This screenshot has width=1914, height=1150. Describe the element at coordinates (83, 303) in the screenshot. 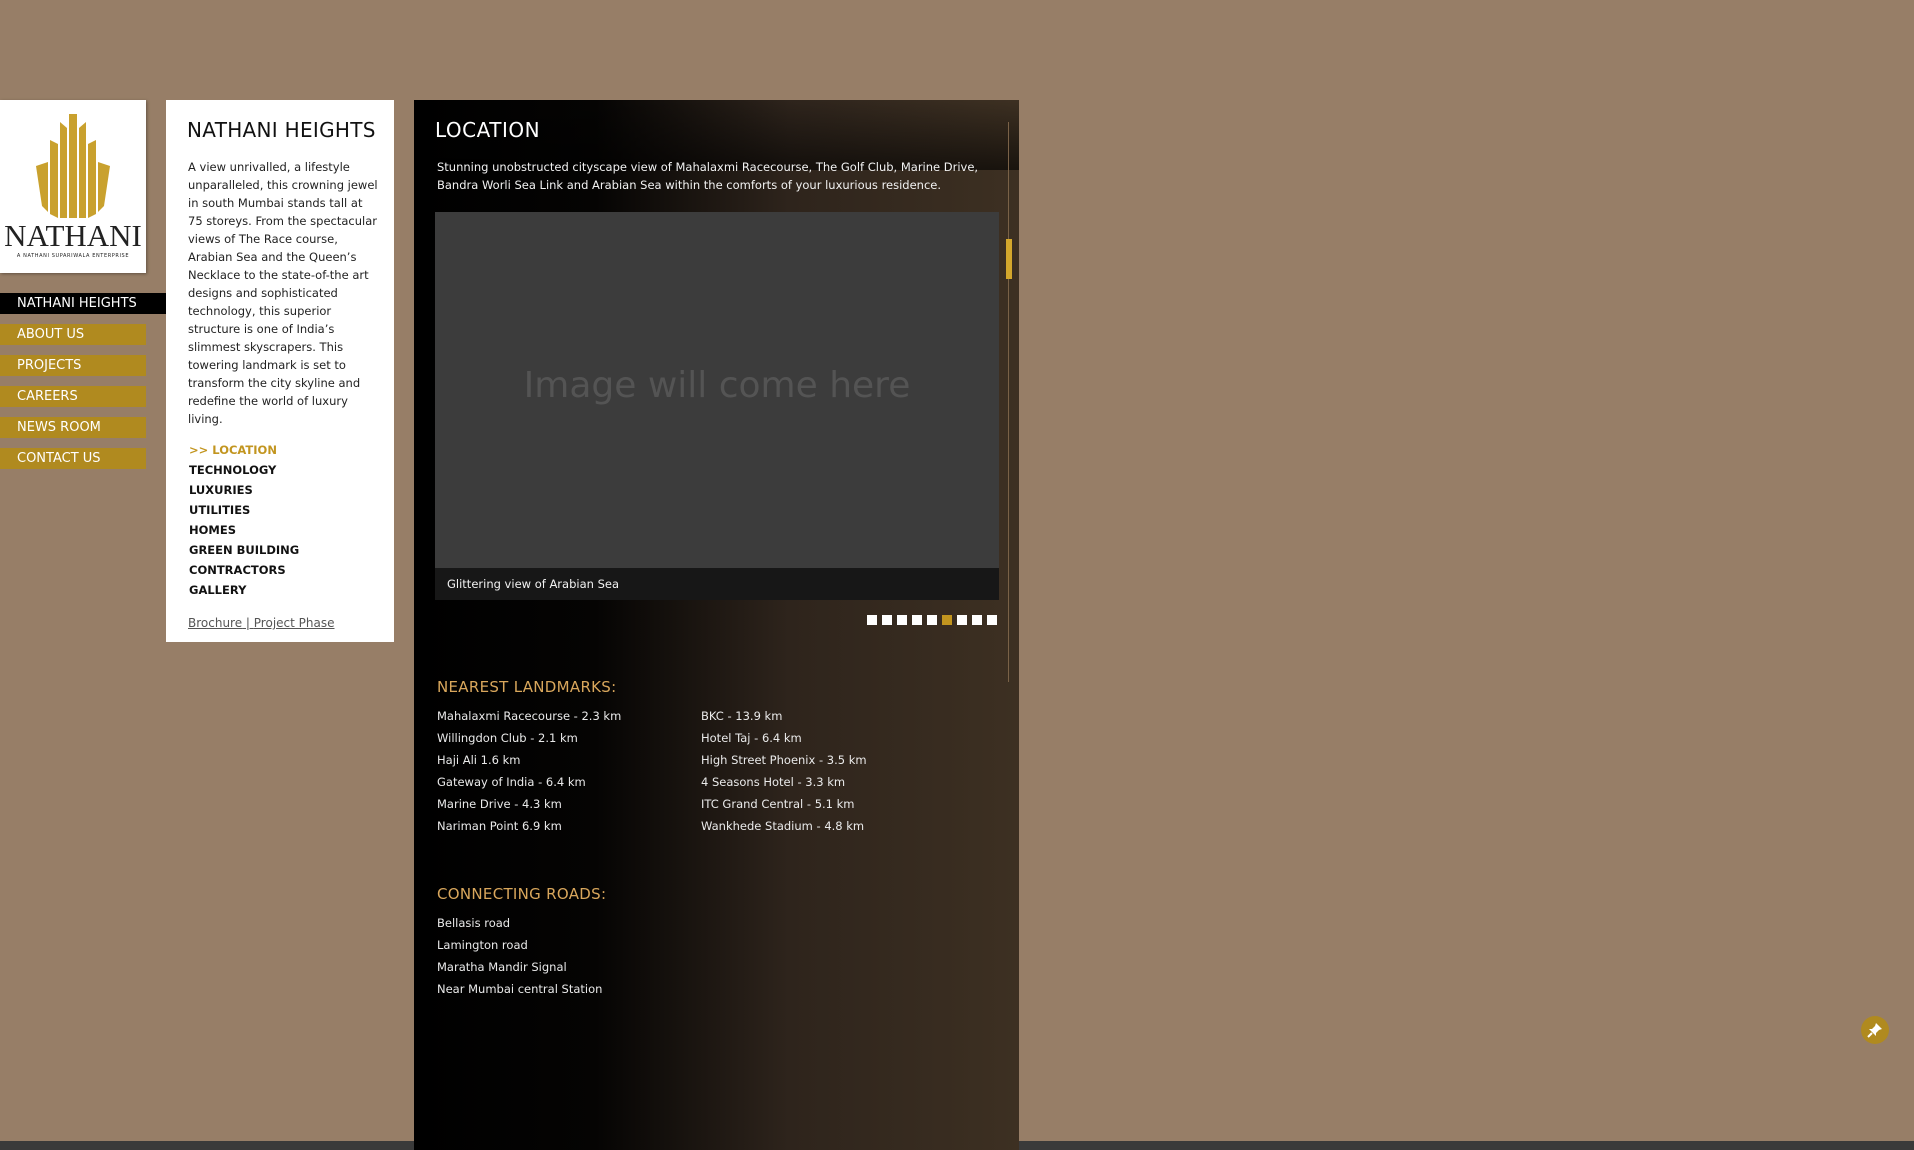

I see `nav-item-nathani-heights: NATHANI HEIGHTS` at that location.